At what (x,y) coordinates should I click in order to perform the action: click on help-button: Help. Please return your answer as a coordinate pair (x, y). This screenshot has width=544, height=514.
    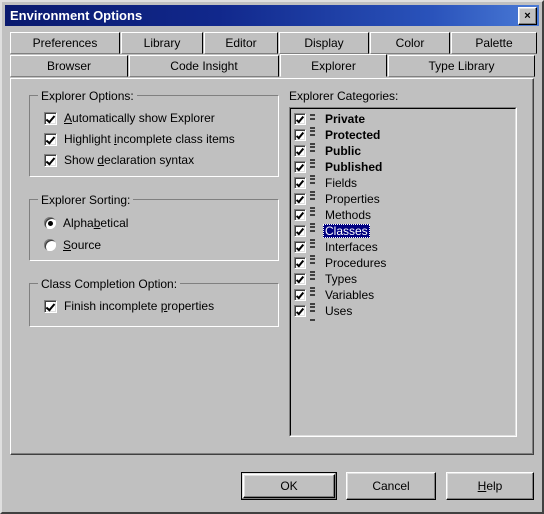
    Looking at the image, I should click on (490, 486).